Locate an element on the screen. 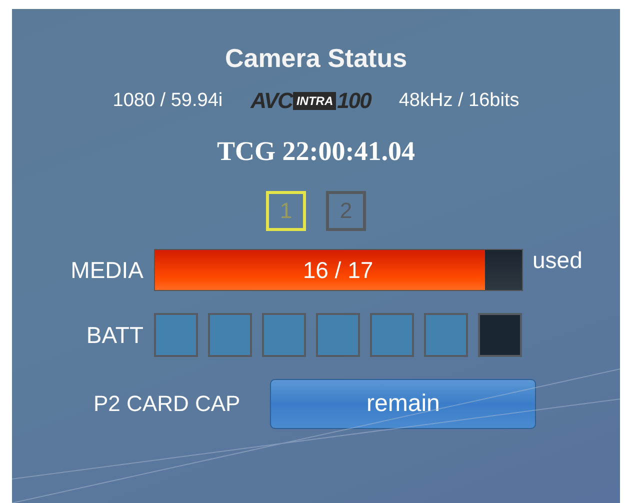 The width and height of the screenshot is (633, 503). card-slot: 1 is located at coordinates (286, 211).